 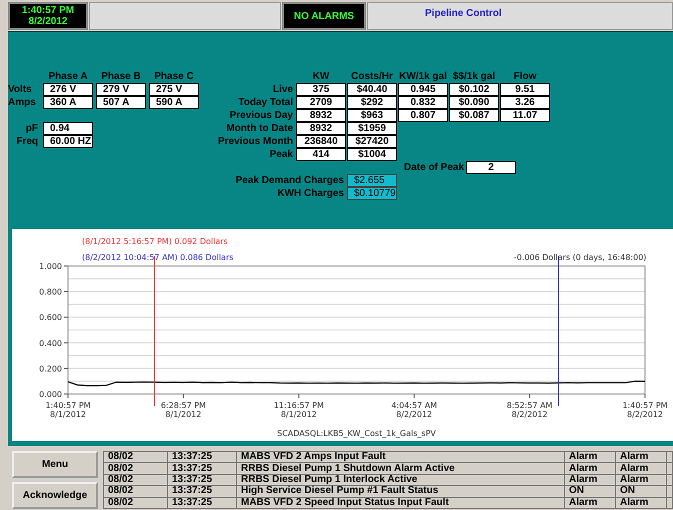 What do you see at coordinates (121, 76) in the screenshot?
I see `column-header: Phase B` at bounding box center [121, 76].